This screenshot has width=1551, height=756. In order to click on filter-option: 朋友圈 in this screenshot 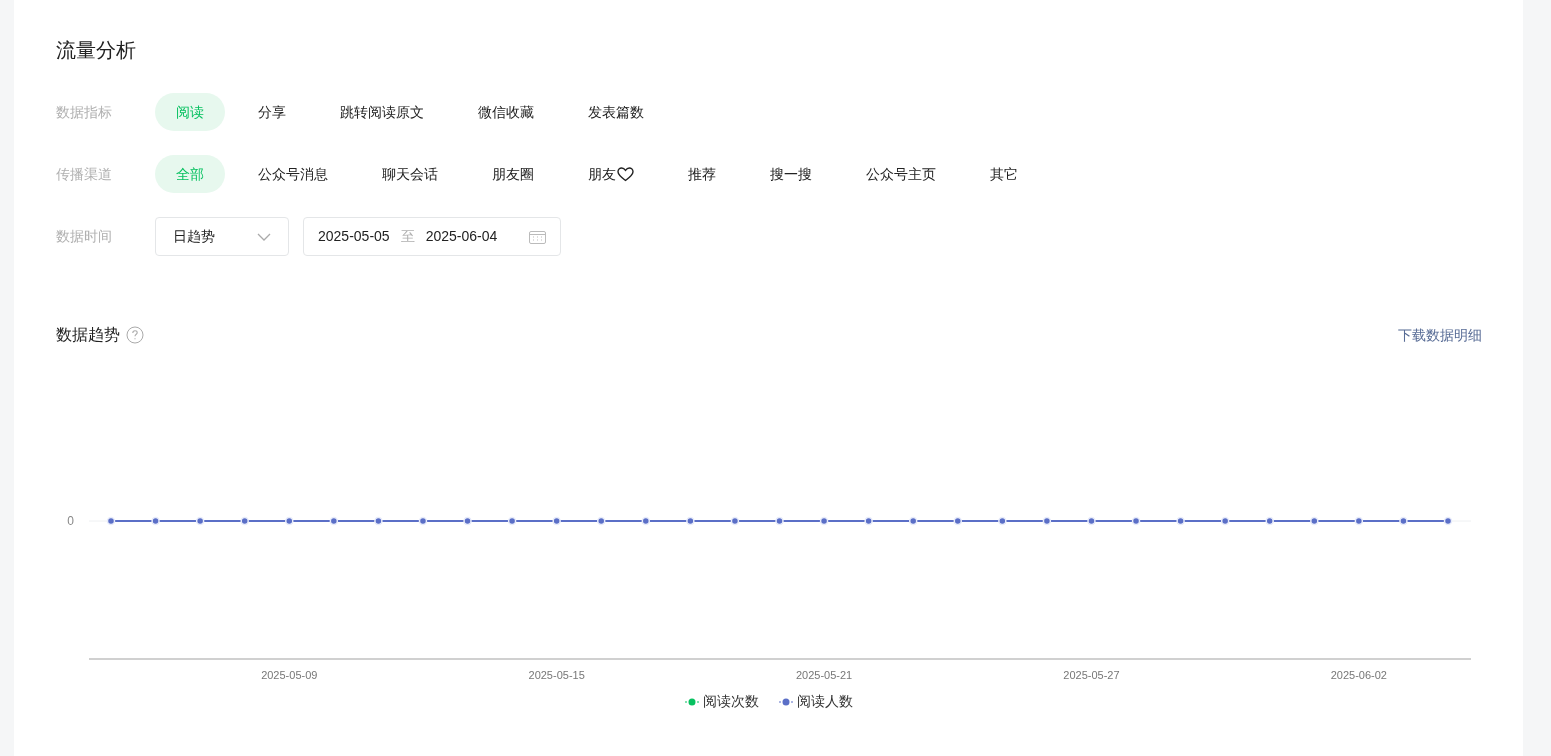, I will do `click(513, 174)`.